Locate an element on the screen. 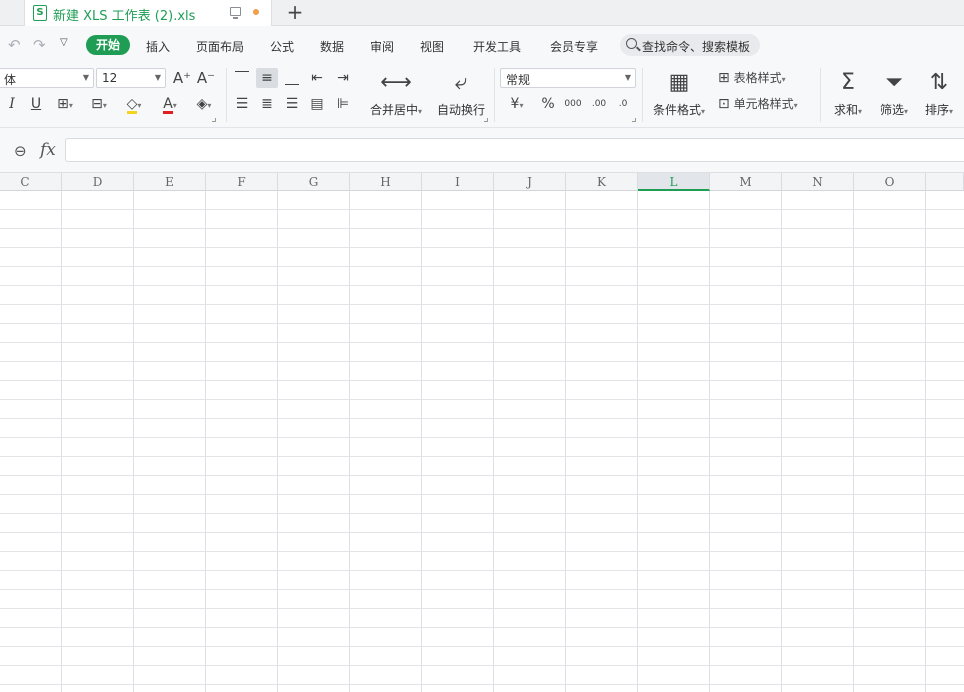 This screenshot has height=692, width=964. ribbon-separator is located at coordinates (642, 95).